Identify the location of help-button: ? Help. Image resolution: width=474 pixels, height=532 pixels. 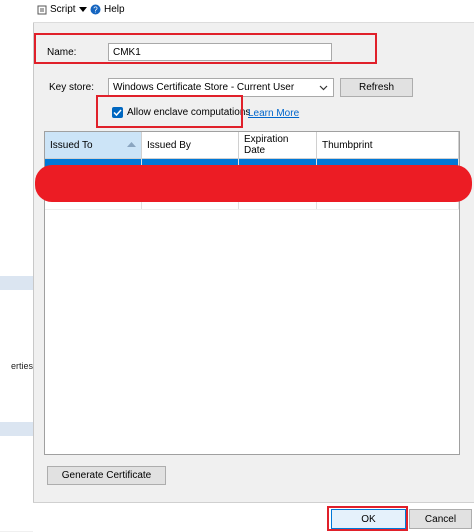
(107, 9).